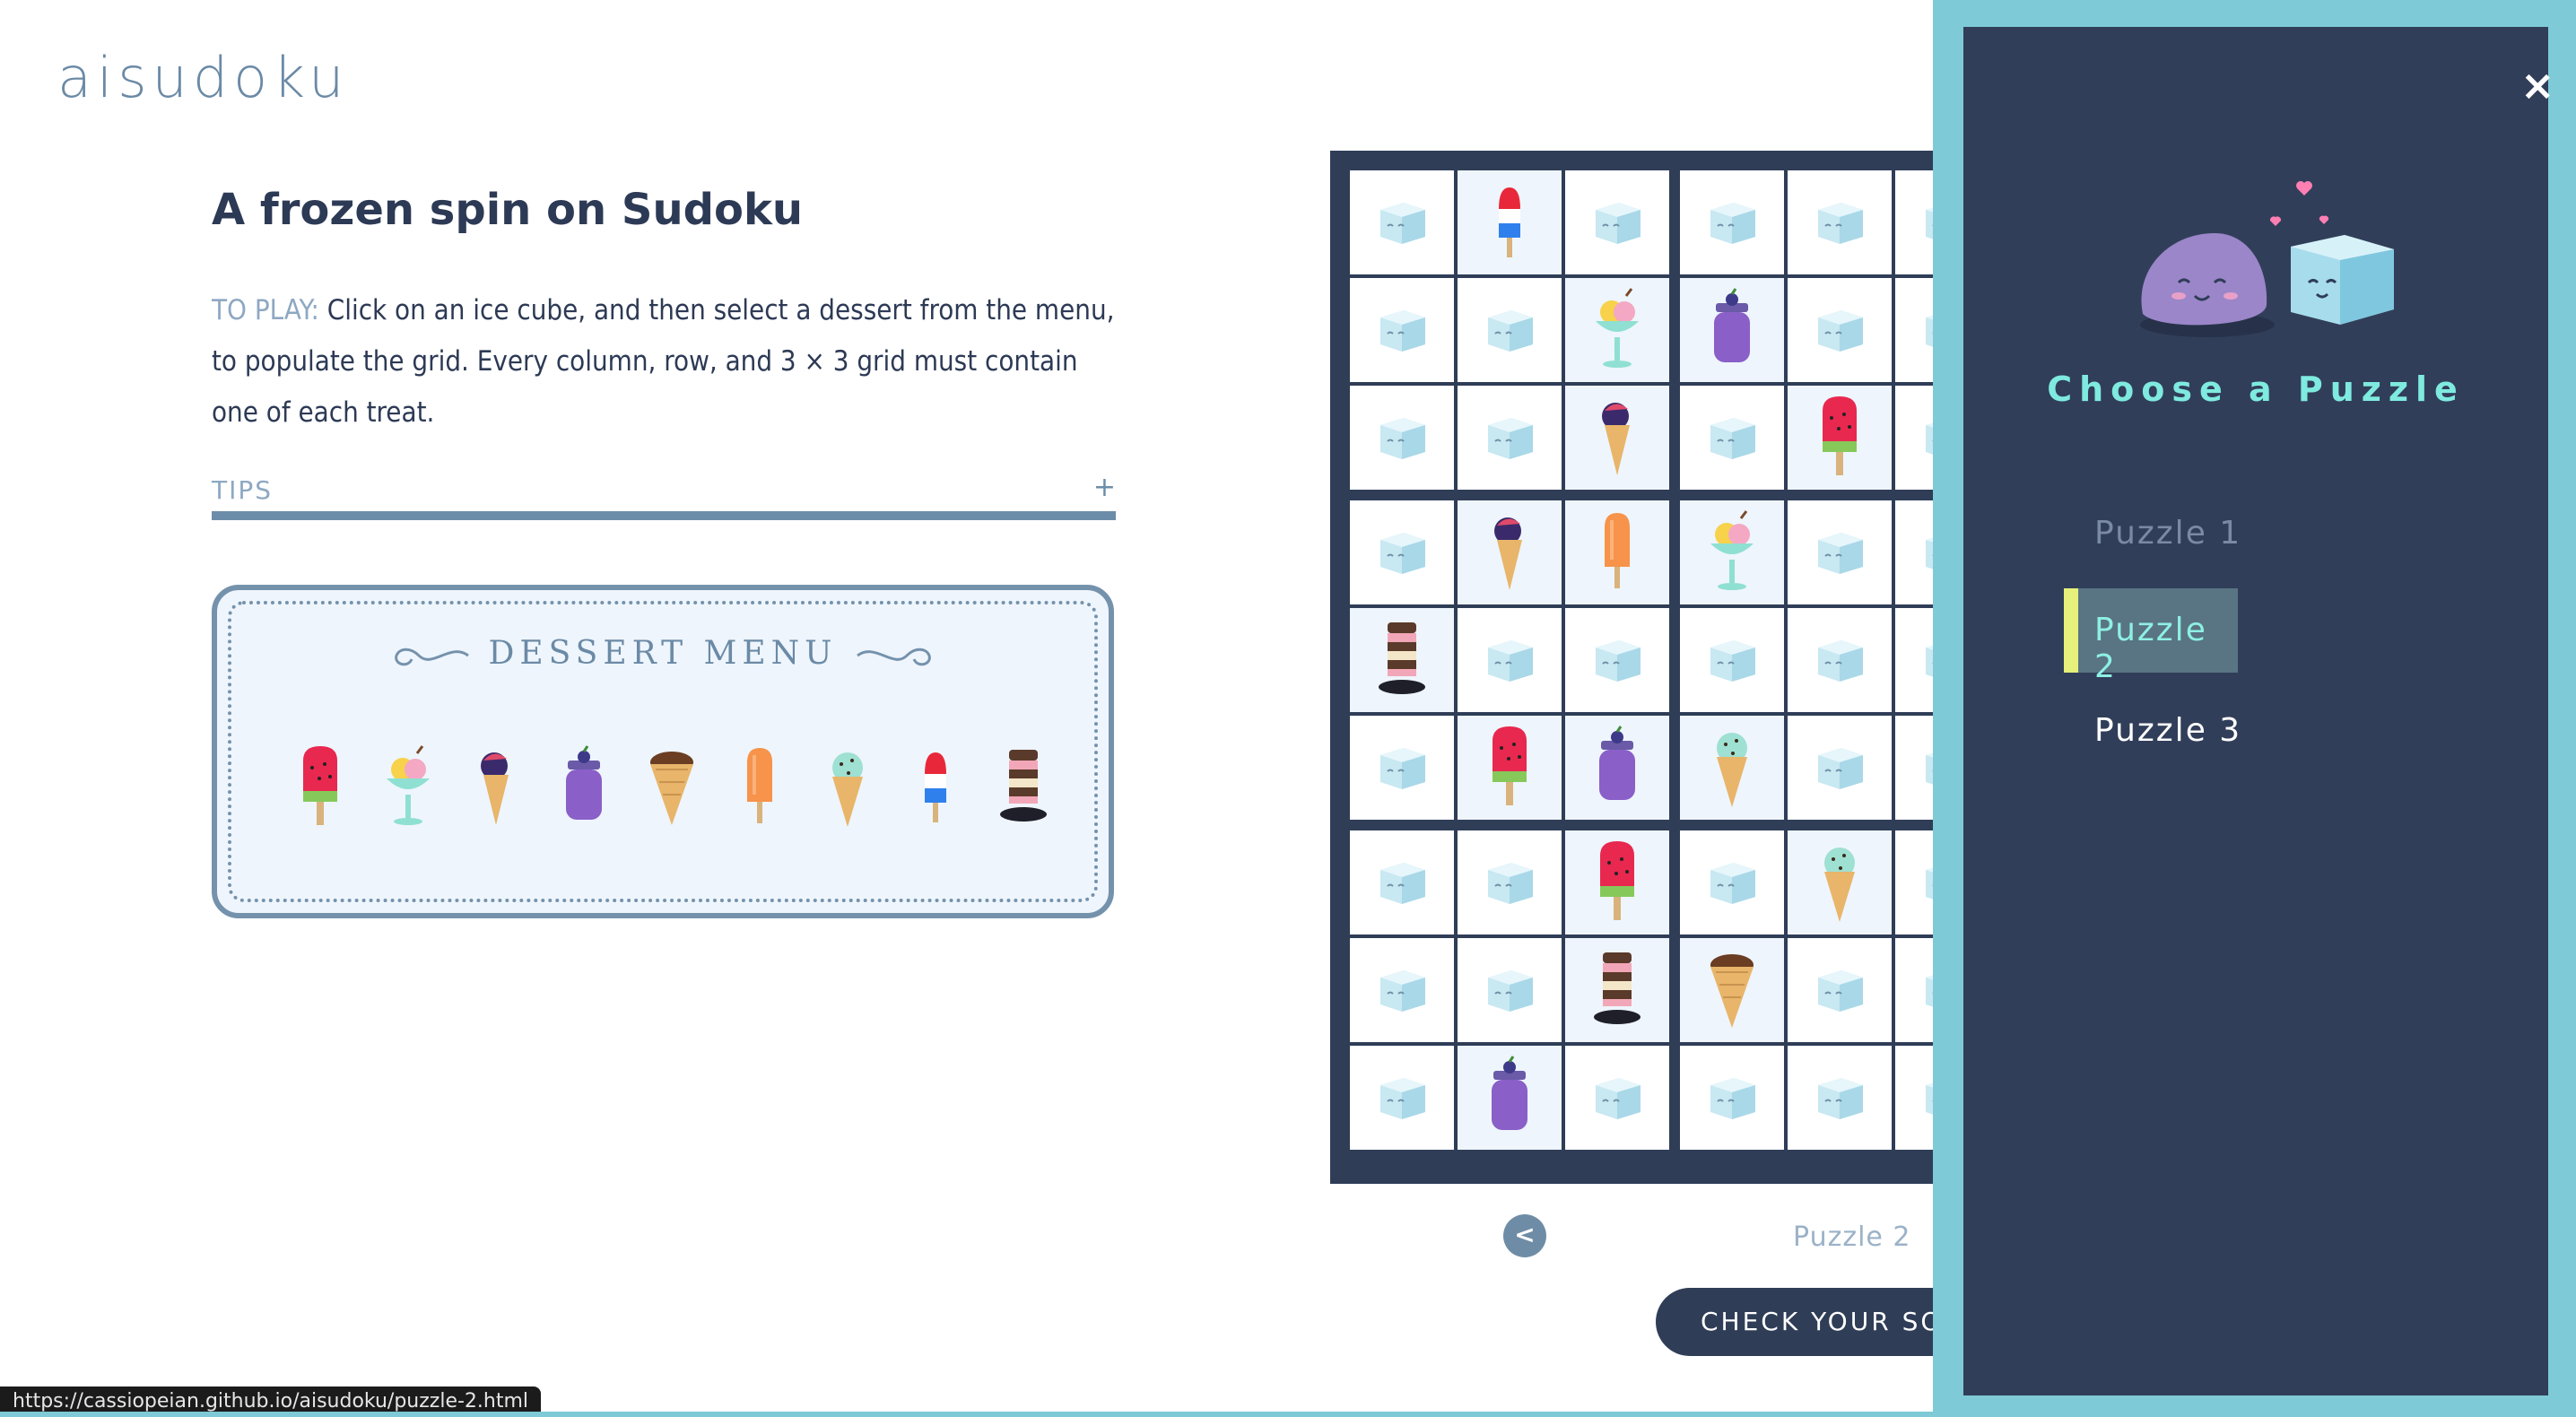 Image resolution: width=2576 pixels, height=1417 pixels. I want to click on drawer-title: Choose a Puzzle, so click(2256, 389).